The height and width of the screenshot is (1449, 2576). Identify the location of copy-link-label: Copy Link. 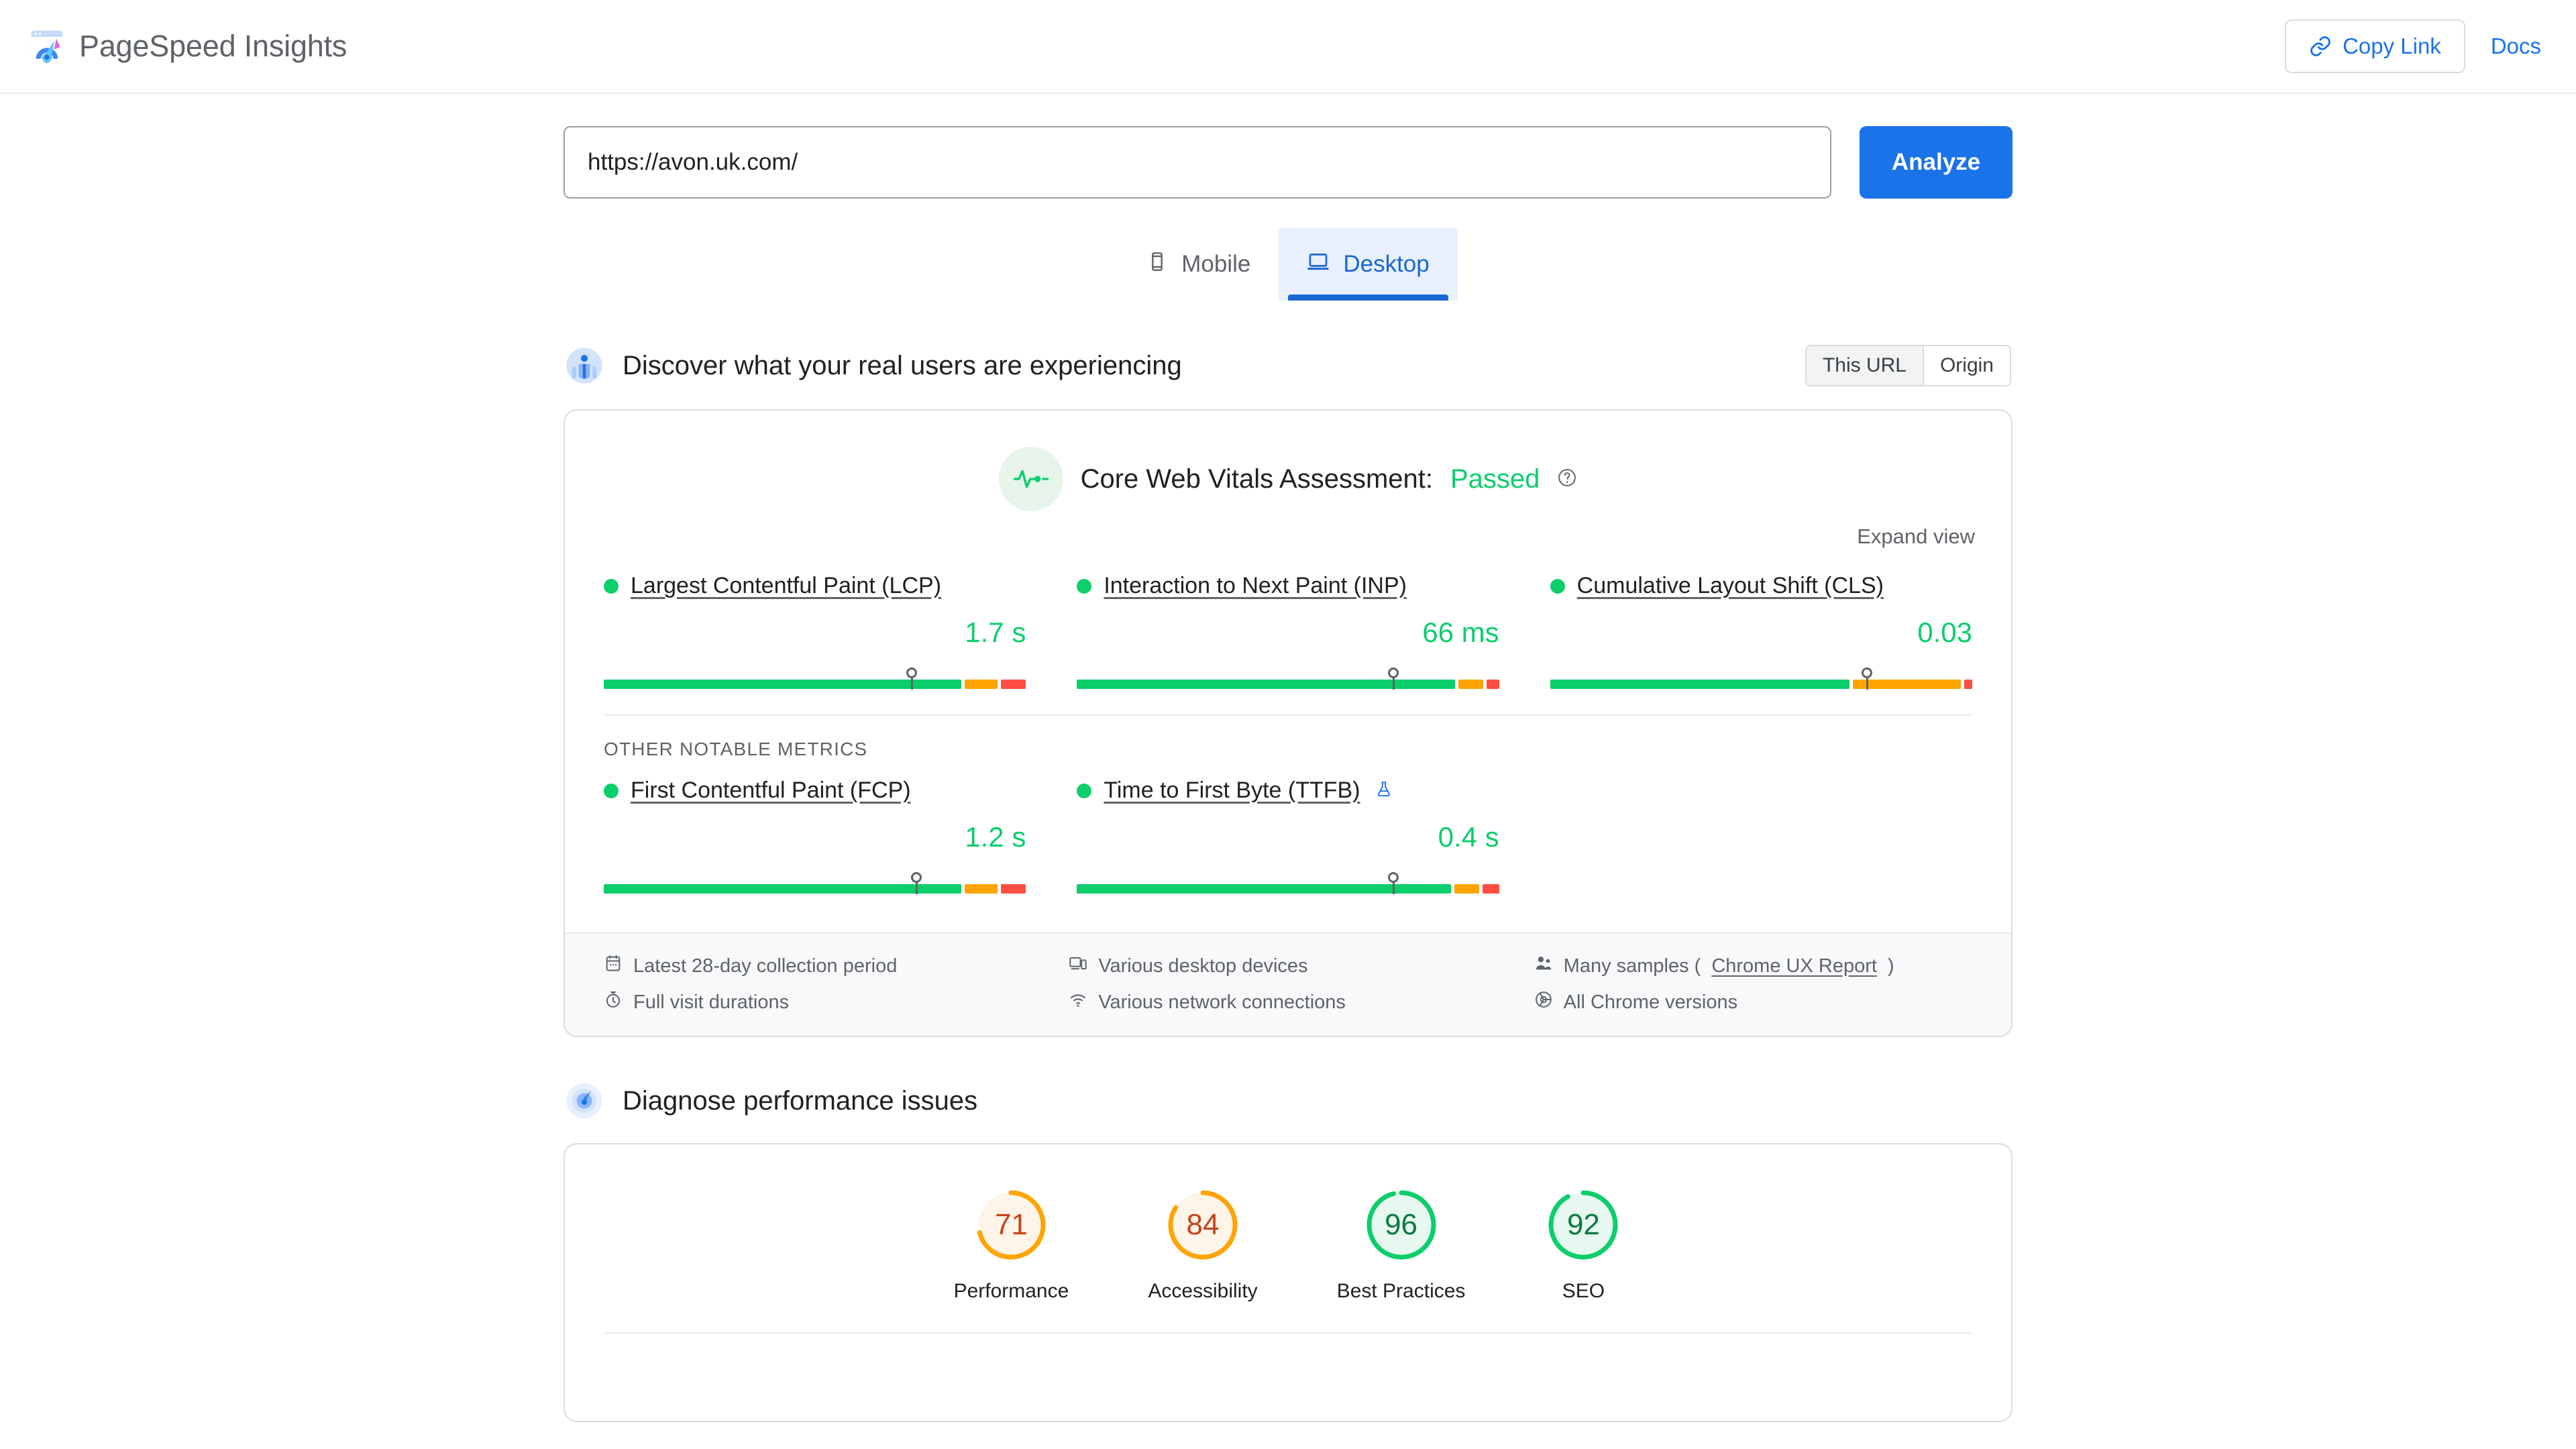
(2392, 46).